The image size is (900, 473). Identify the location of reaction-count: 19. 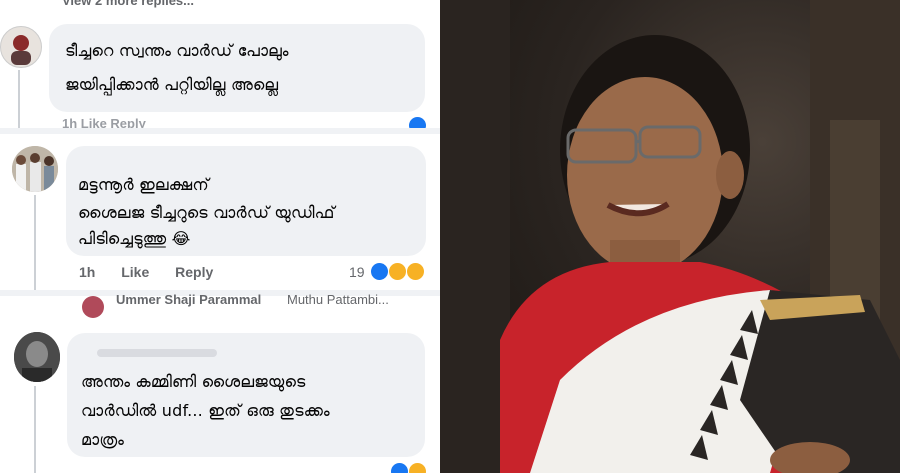
(357, 272).